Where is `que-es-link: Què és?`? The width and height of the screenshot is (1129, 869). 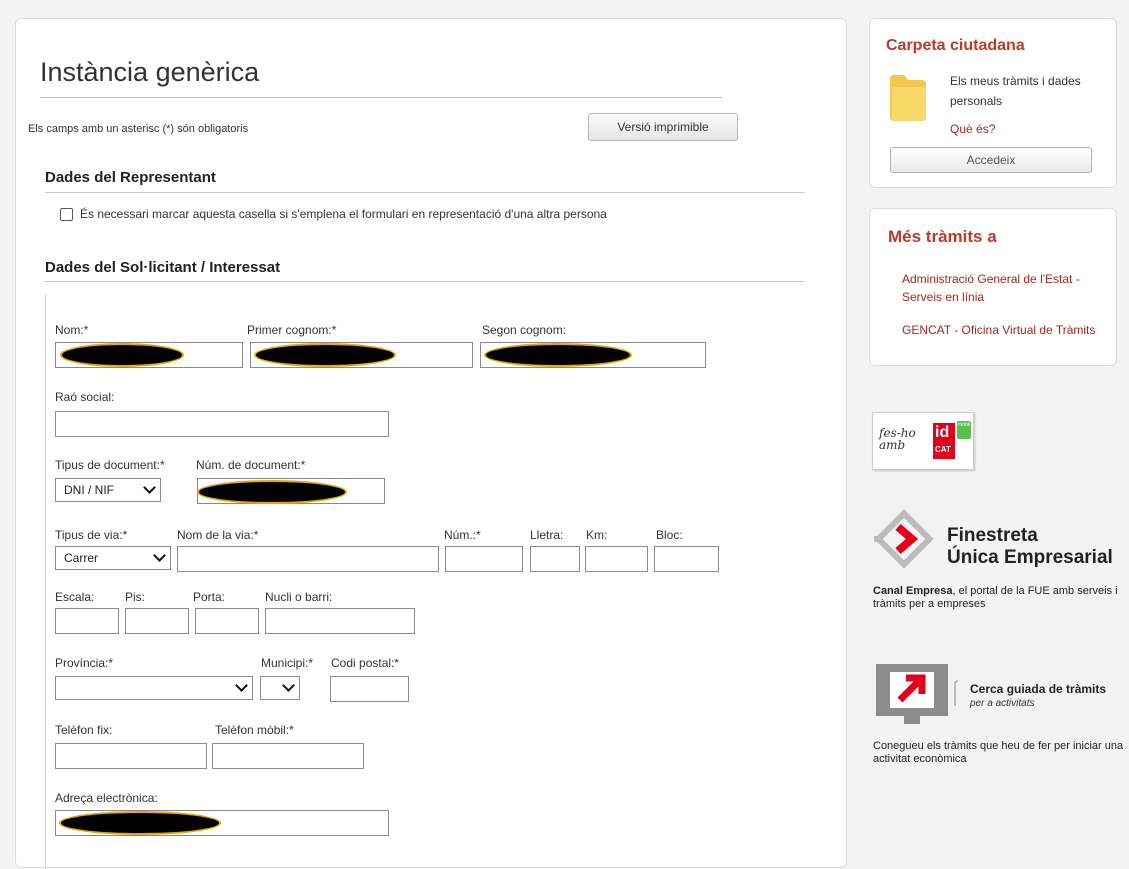 que-es-link: Què és? is located at coordinates (972, 129).